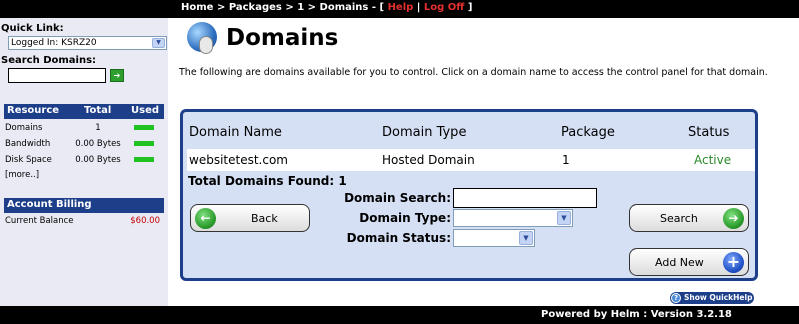  What do you see at coordinates (49, 204) in the screenshot?
I see `billing-header-label: Account Billing` at bounding box center [49, 204].